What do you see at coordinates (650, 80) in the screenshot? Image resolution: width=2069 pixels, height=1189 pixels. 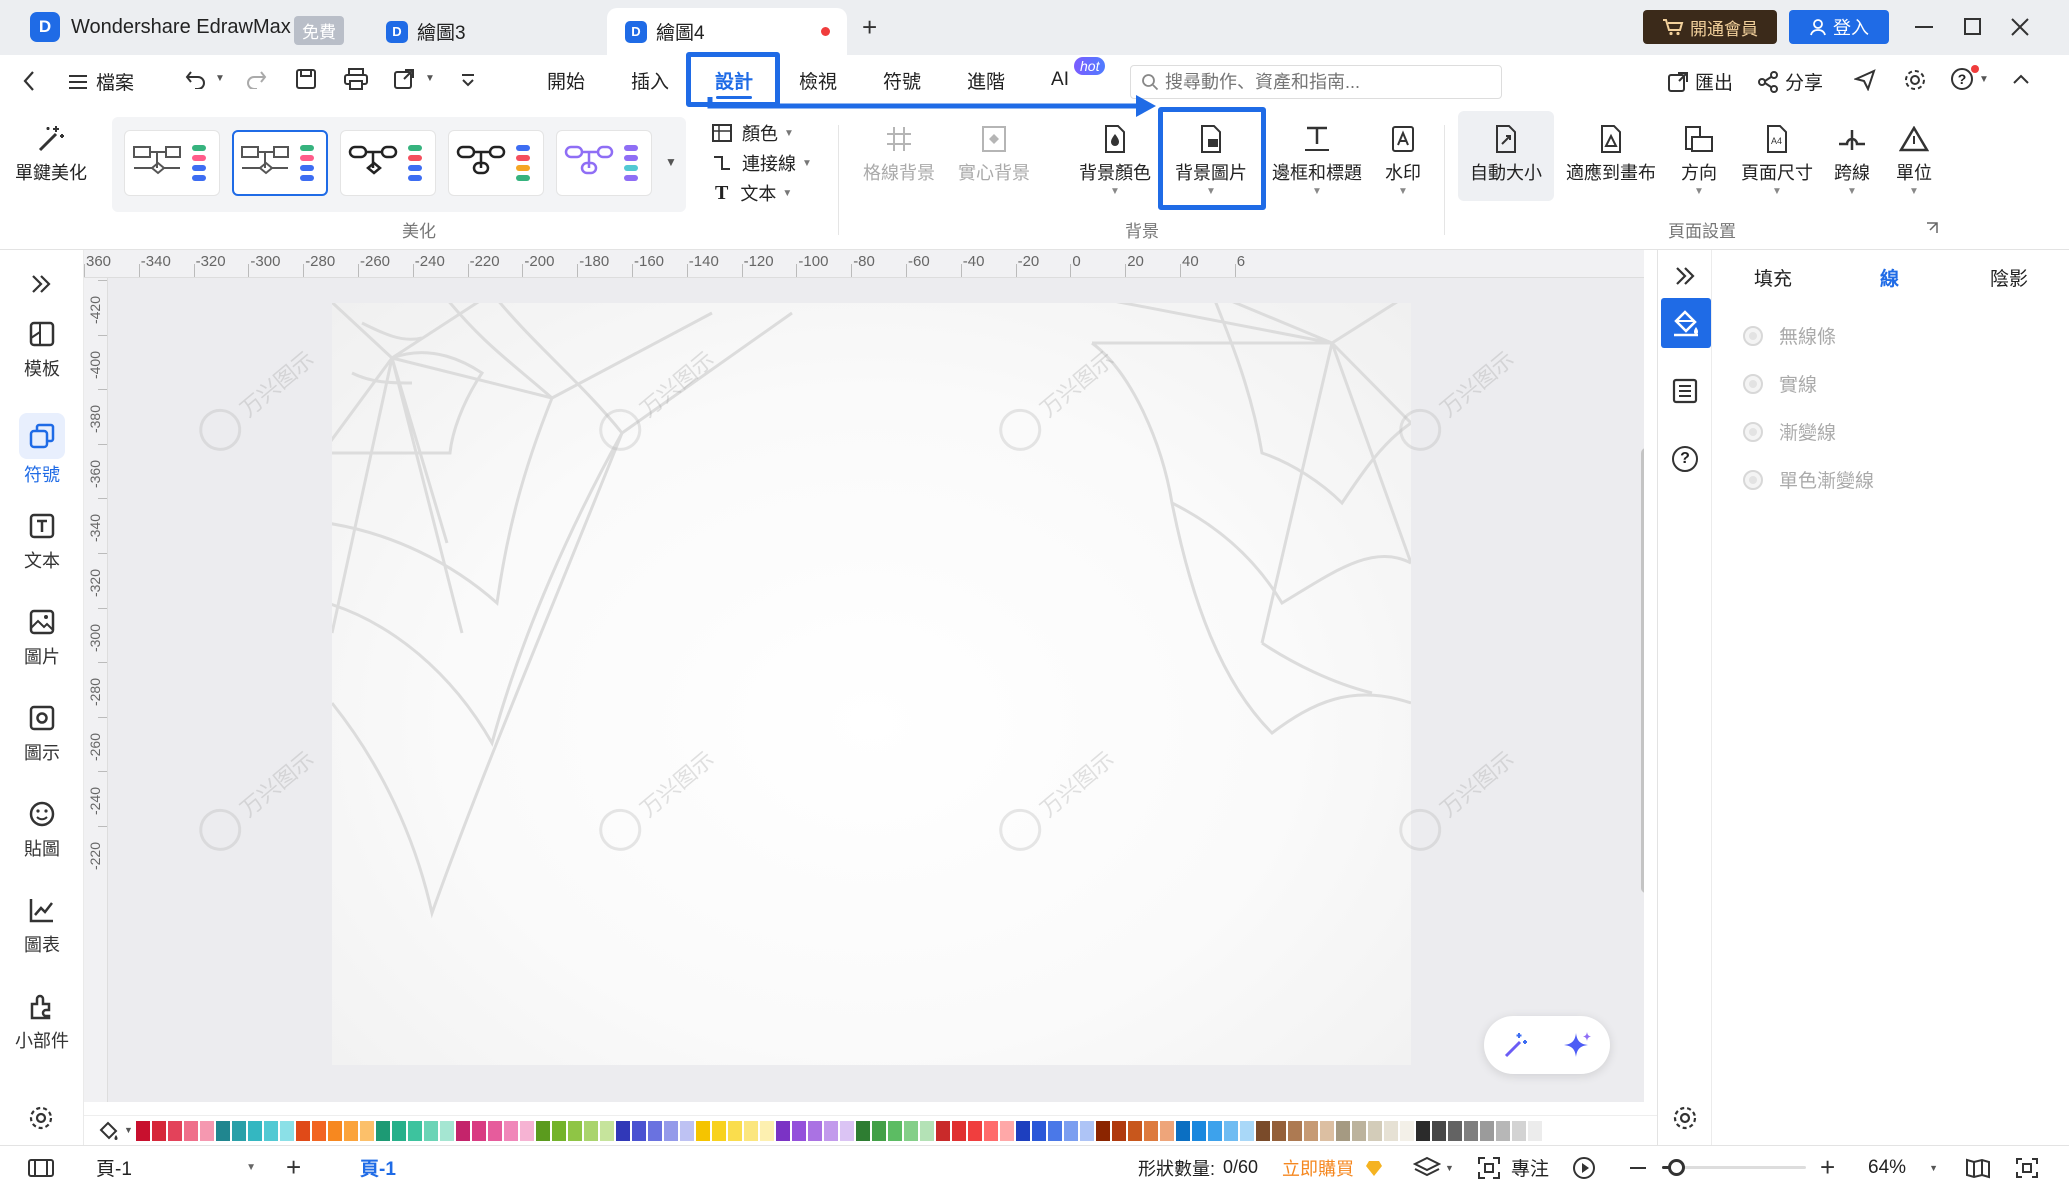 I see `tab-insert: 插入` at bounding box center [650, 80].